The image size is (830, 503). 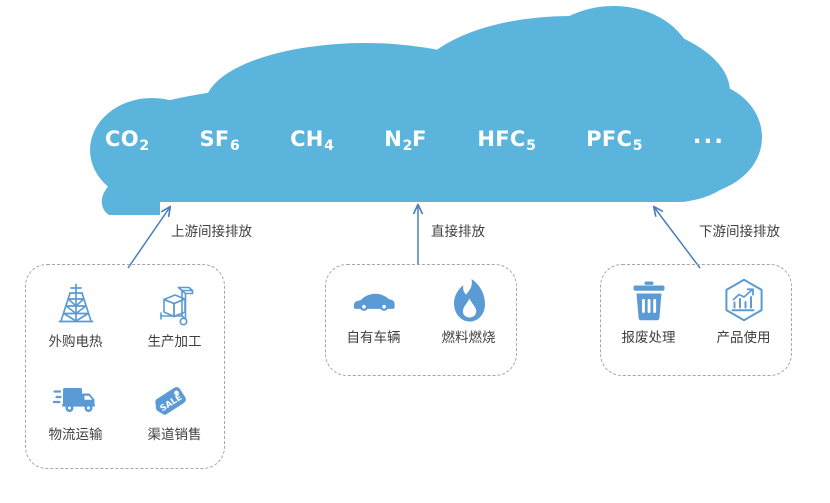 I want to click on item-logistics-transport: 物流运输, so click(x=75, y=420).